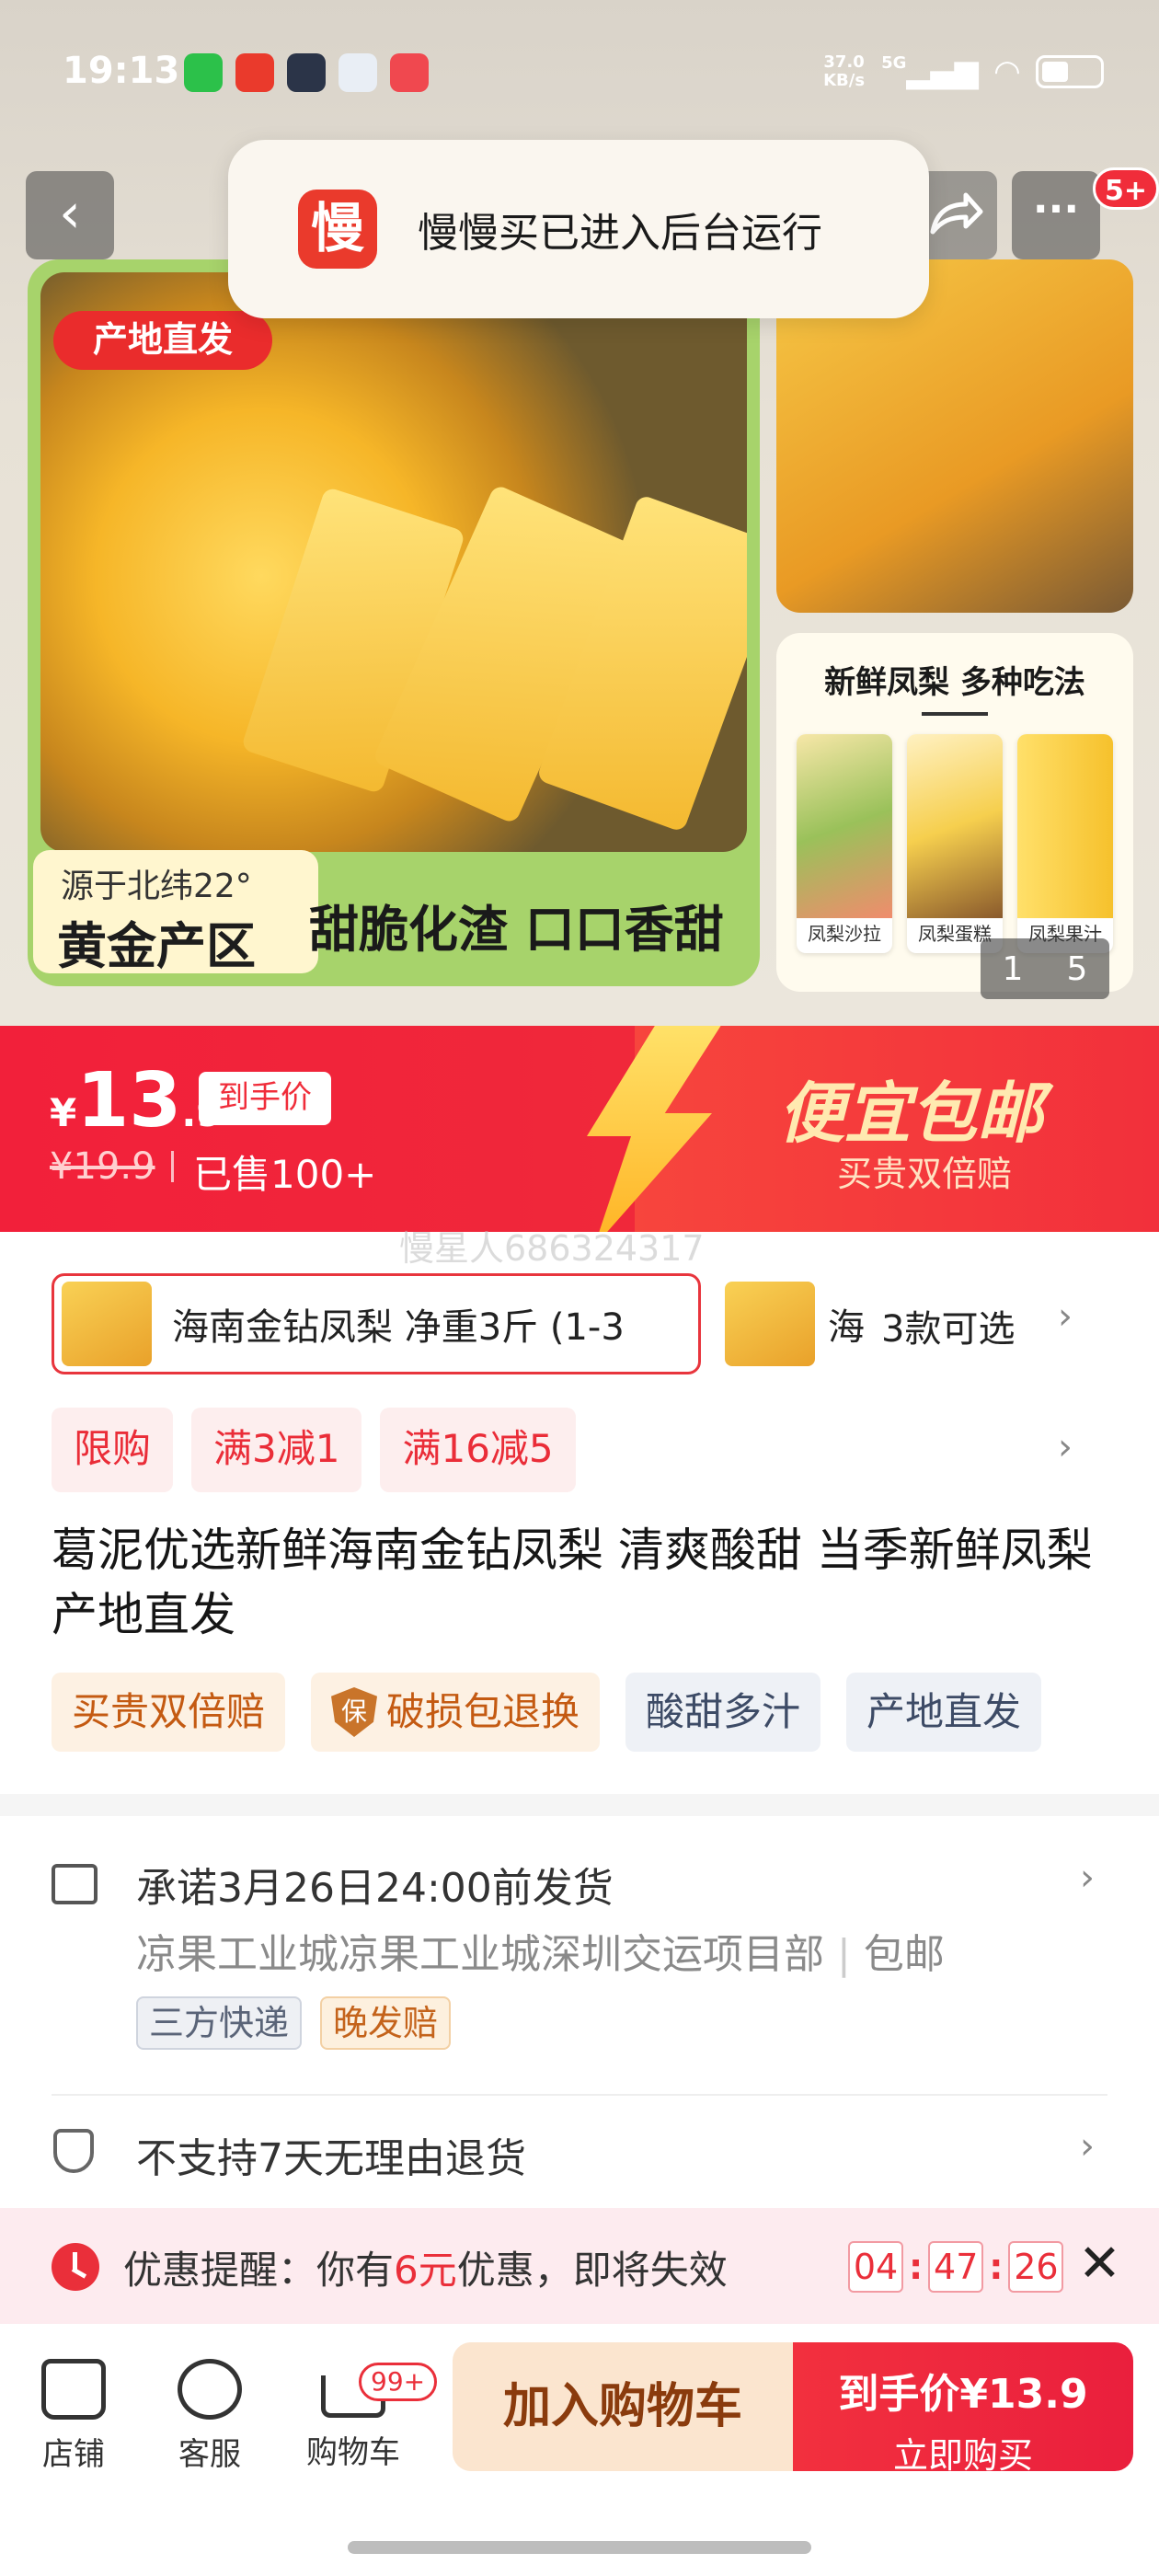 This screenshot has width=1159, height=2576. I want to click on promo-tag: 限购, so click(113, 1450).